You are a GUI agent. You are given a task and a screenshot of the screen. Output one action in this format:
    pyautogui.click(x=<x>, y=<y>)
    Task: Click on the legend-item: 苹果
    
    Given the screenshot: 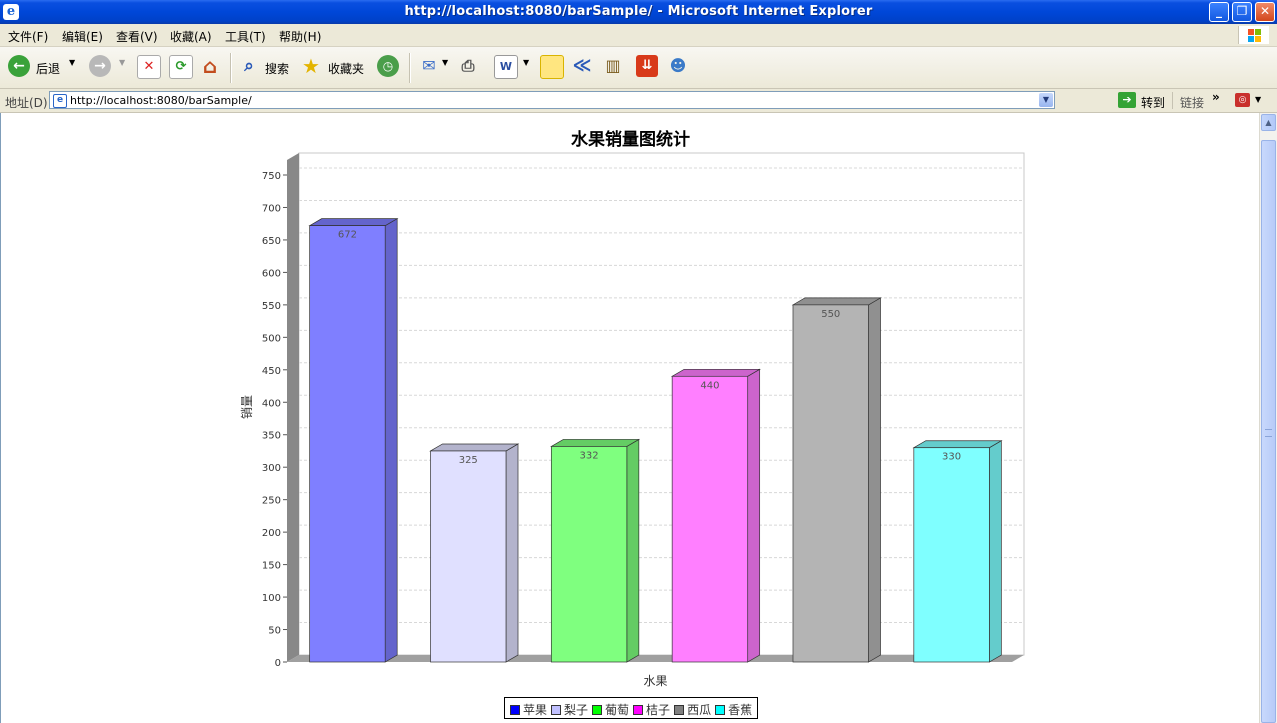 What is the action you would take?
    pyautogui.click(x=528, y=709)
    